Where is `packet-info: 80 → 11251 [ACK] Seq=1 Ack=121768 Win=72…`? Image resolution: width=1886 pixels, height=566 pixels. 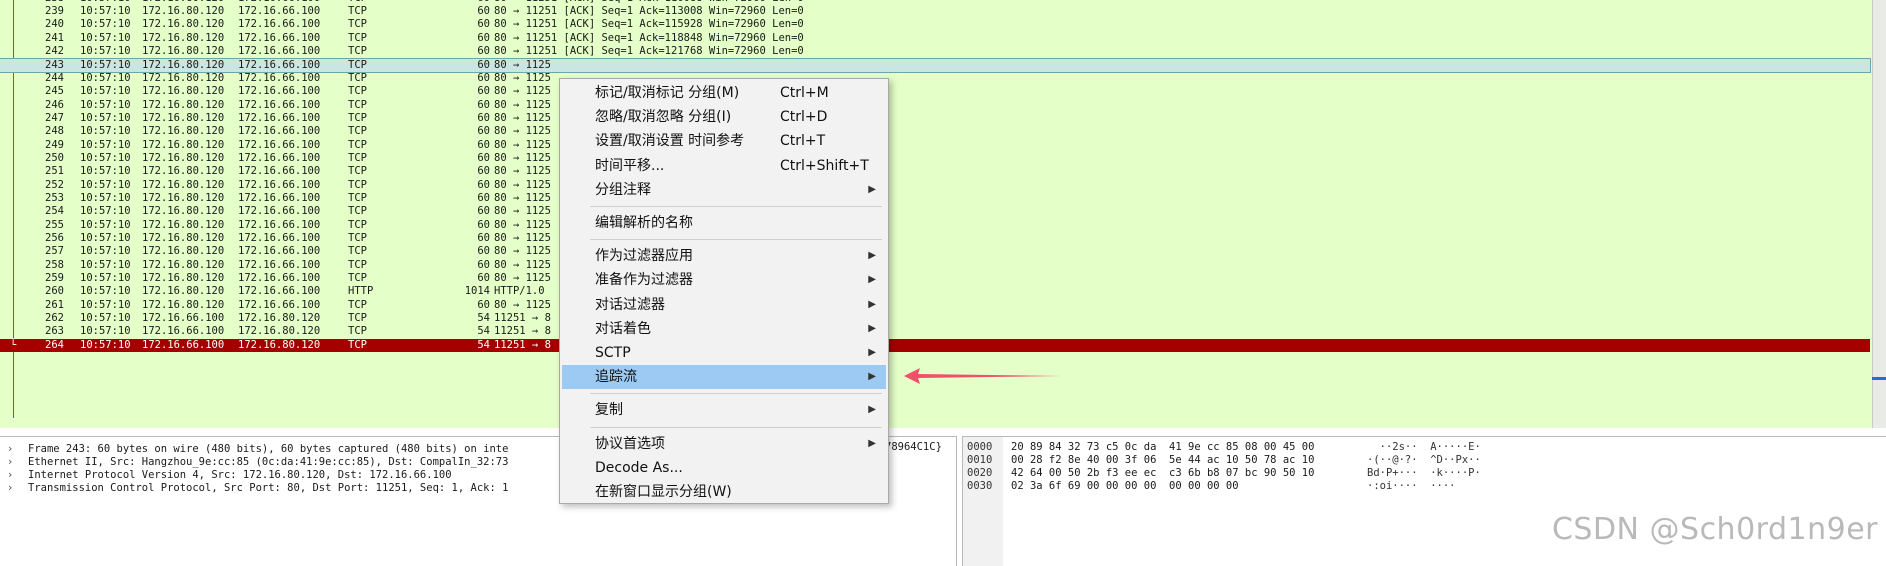
packet-info: 80 → 11251 [ACK] Seq=1 Ack=121768 Win=72… is located at coordinates (649, 51).